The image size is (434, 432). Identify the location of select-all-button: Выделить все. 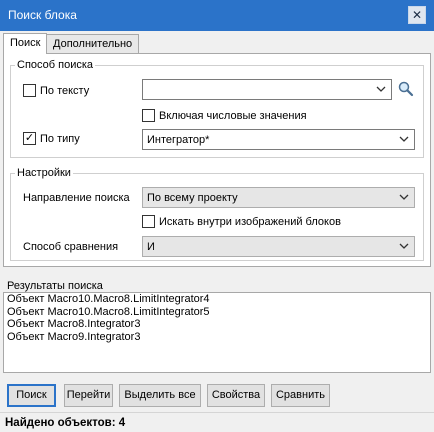
(160, 395).